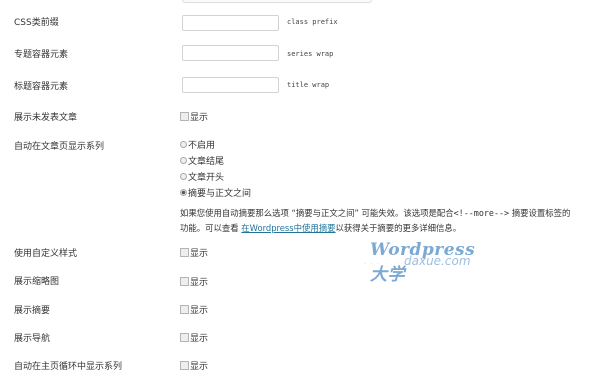 The image size is (601, 372). I want to click on show-excerpt-checkbox, so click(184, 309).